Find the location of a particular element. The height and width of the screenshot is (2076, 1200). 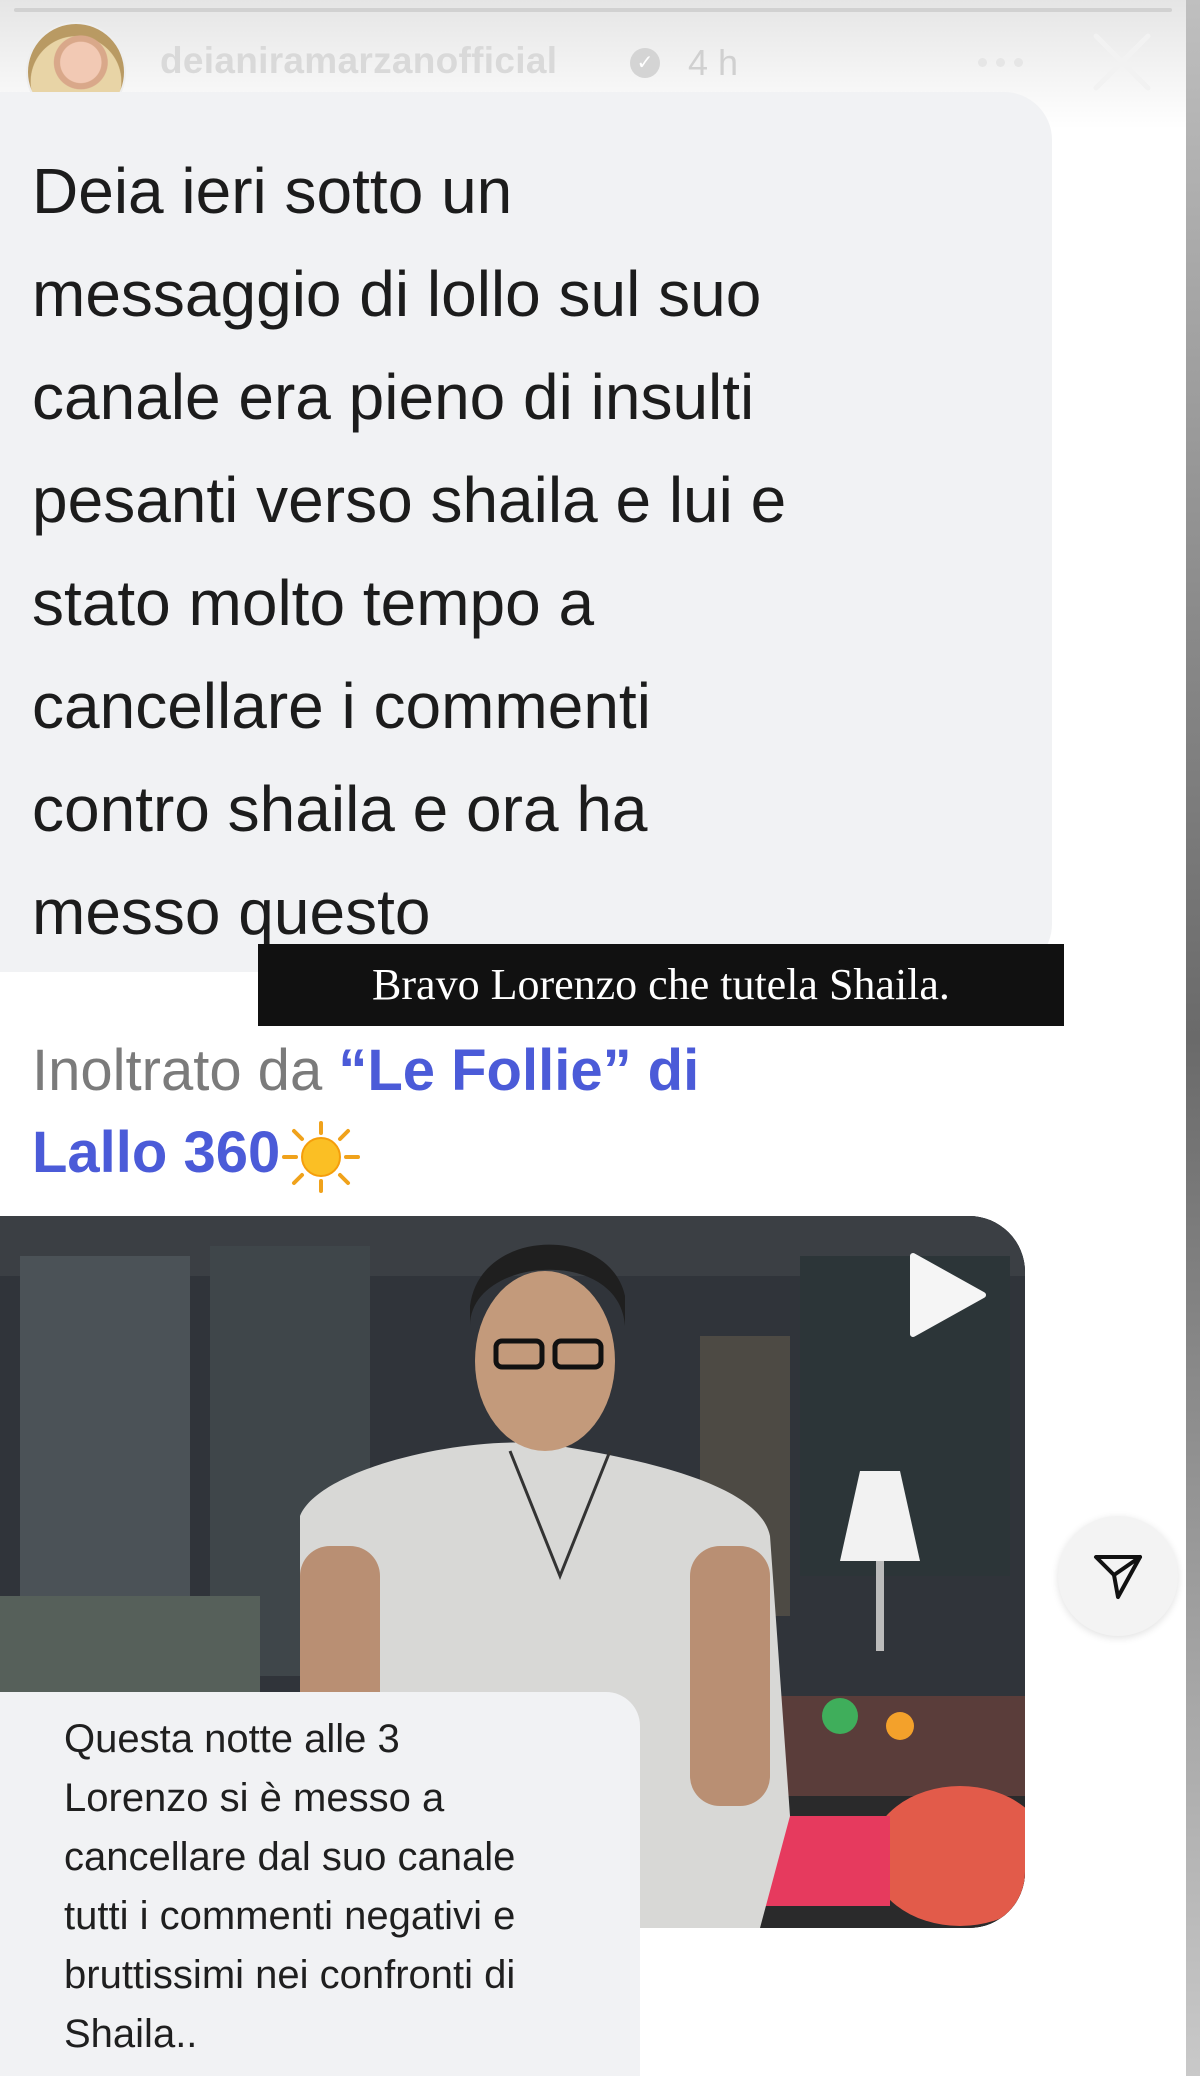

forwarded-from: Inoltrato da “Le Follie” di Lallo 360 is located at coordinates (482, 1112).